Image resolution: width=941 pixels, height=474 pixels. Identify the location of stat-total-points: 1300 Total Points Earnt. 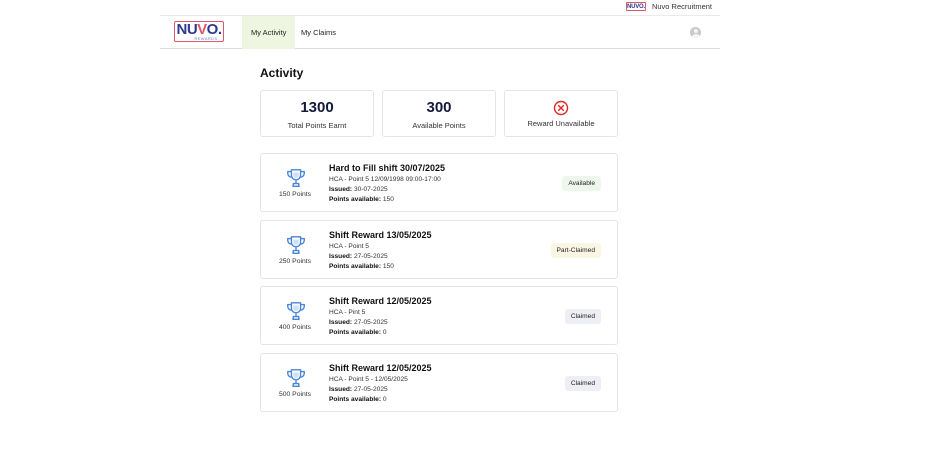
(317, 113).